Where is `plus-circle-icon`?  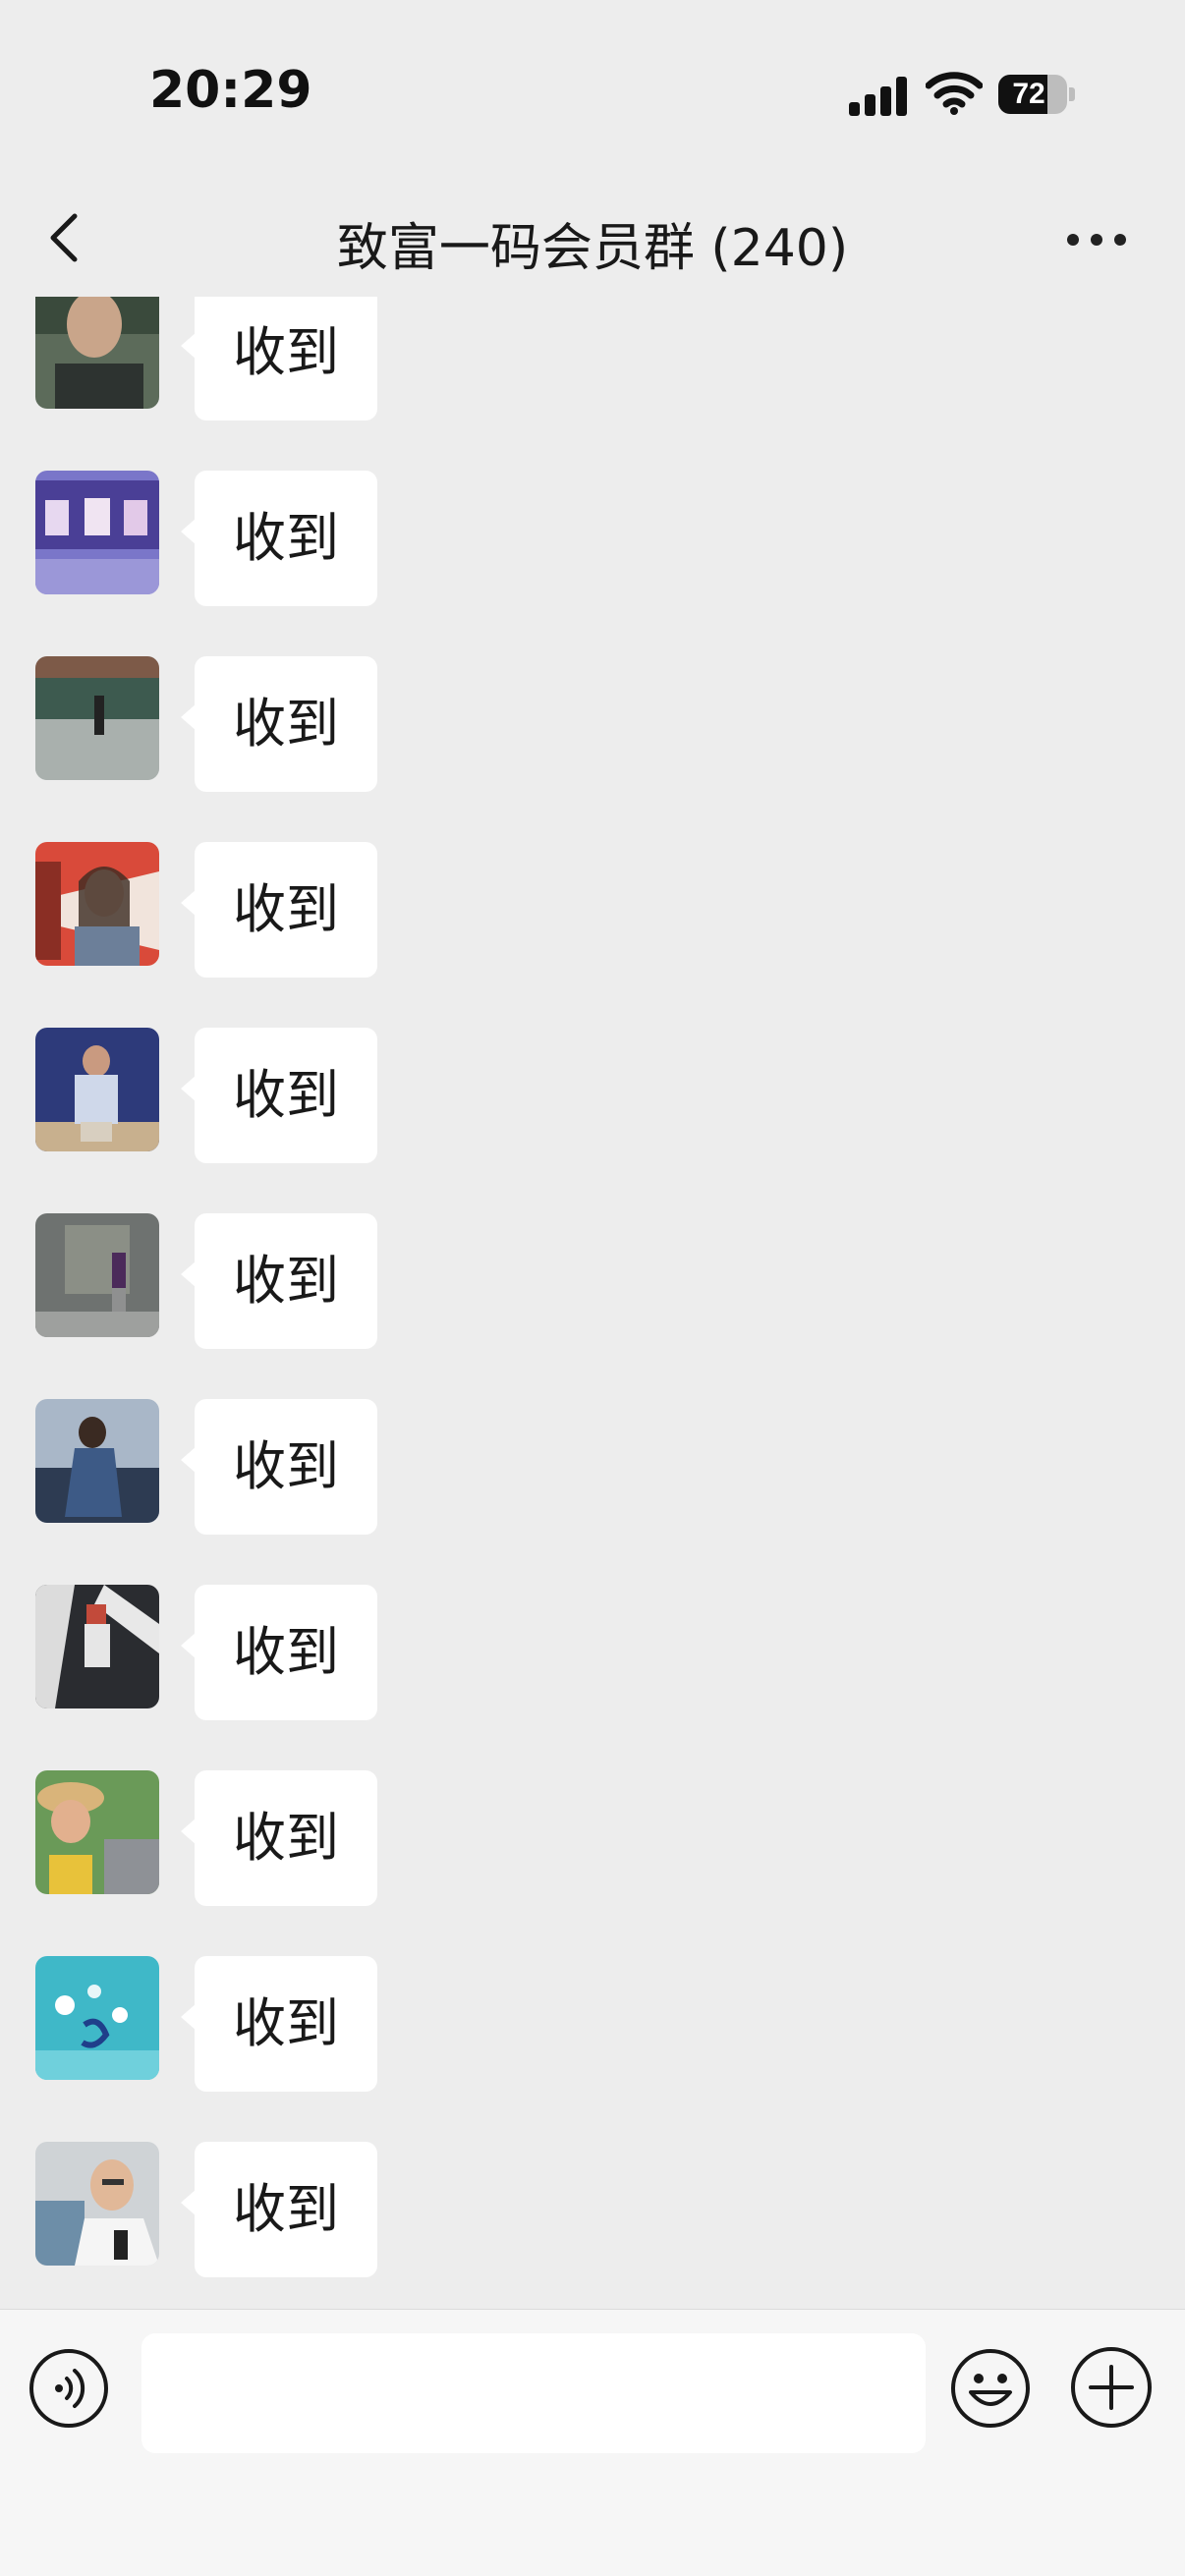
plus-circle-icon is located at coordinates (1111, 2387).